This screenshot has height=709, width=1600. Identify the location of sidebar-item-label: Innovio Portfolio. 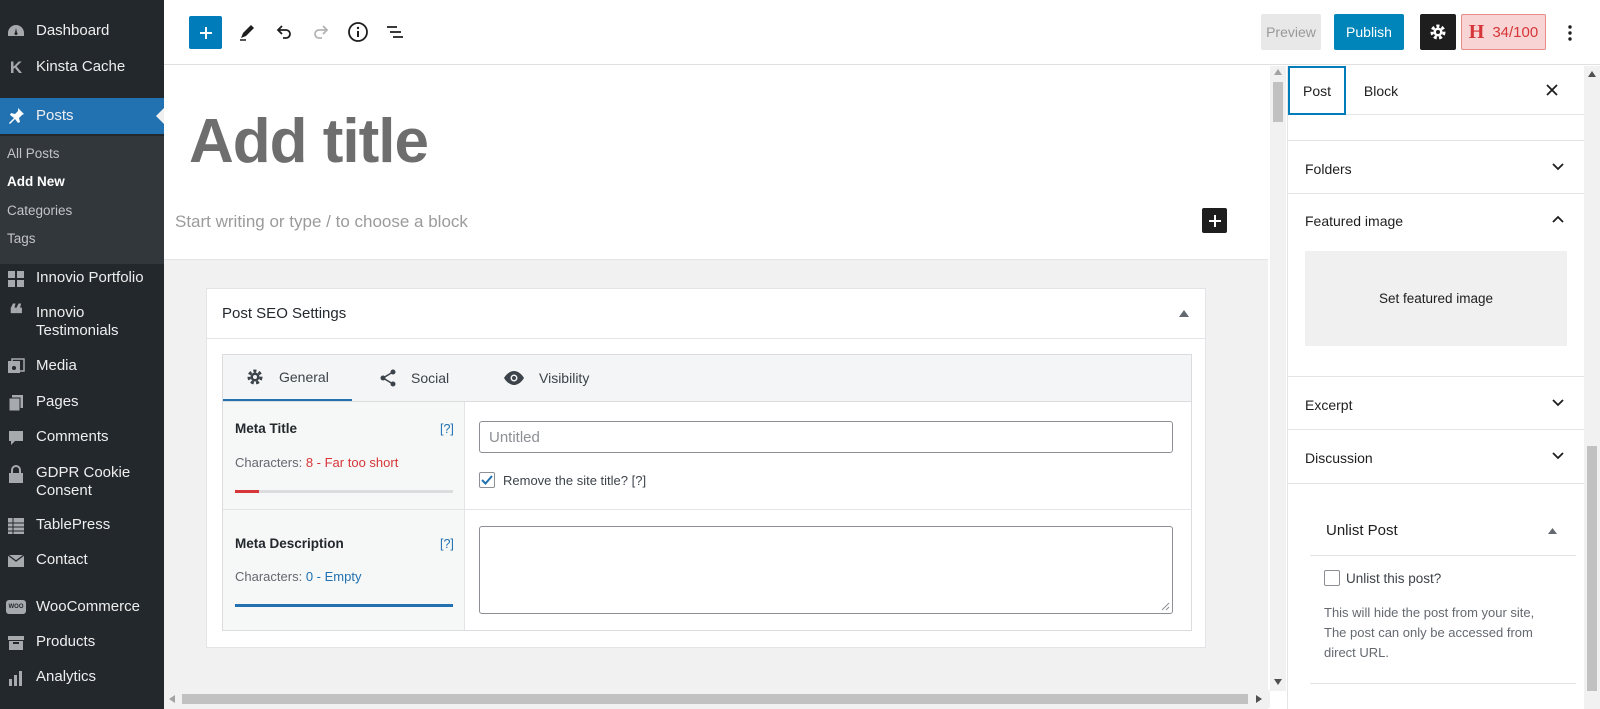
(90, 277).